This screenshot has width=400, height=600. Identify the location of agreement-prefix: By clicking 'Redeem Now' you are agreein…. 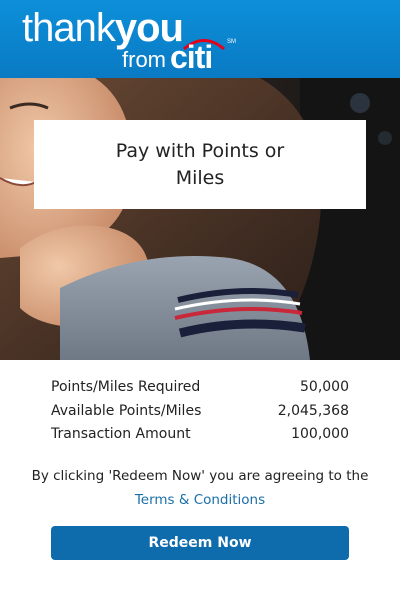
(200, 476).